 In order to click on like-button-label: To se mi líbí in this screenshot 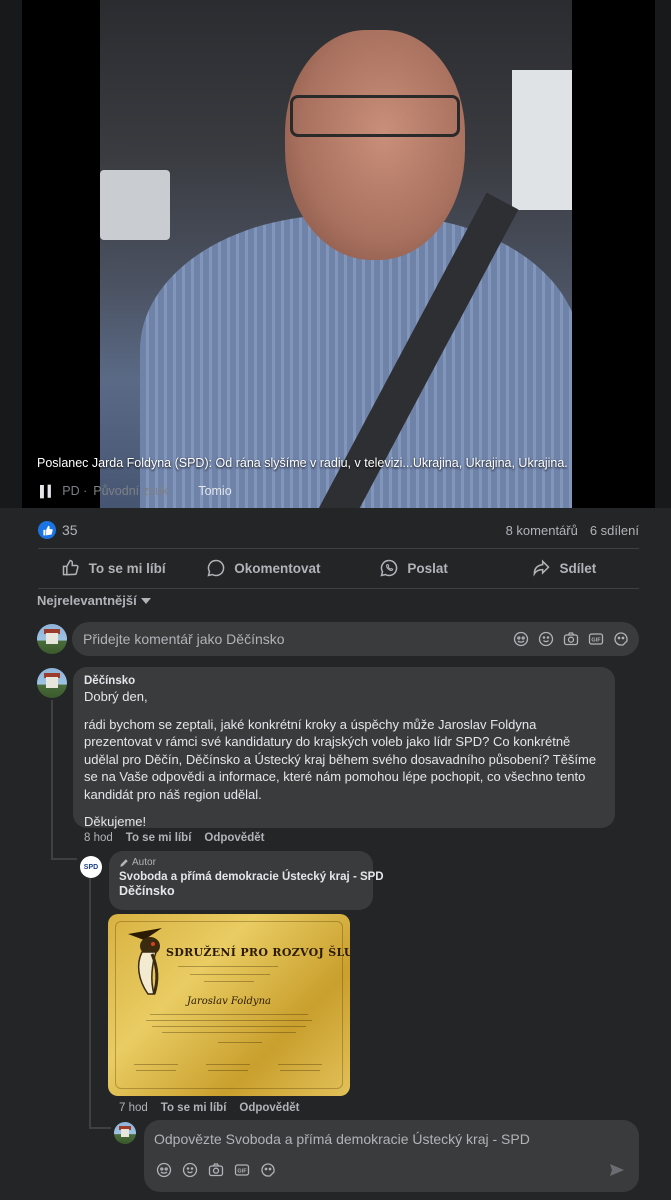, I will do `click(127, 568)`.